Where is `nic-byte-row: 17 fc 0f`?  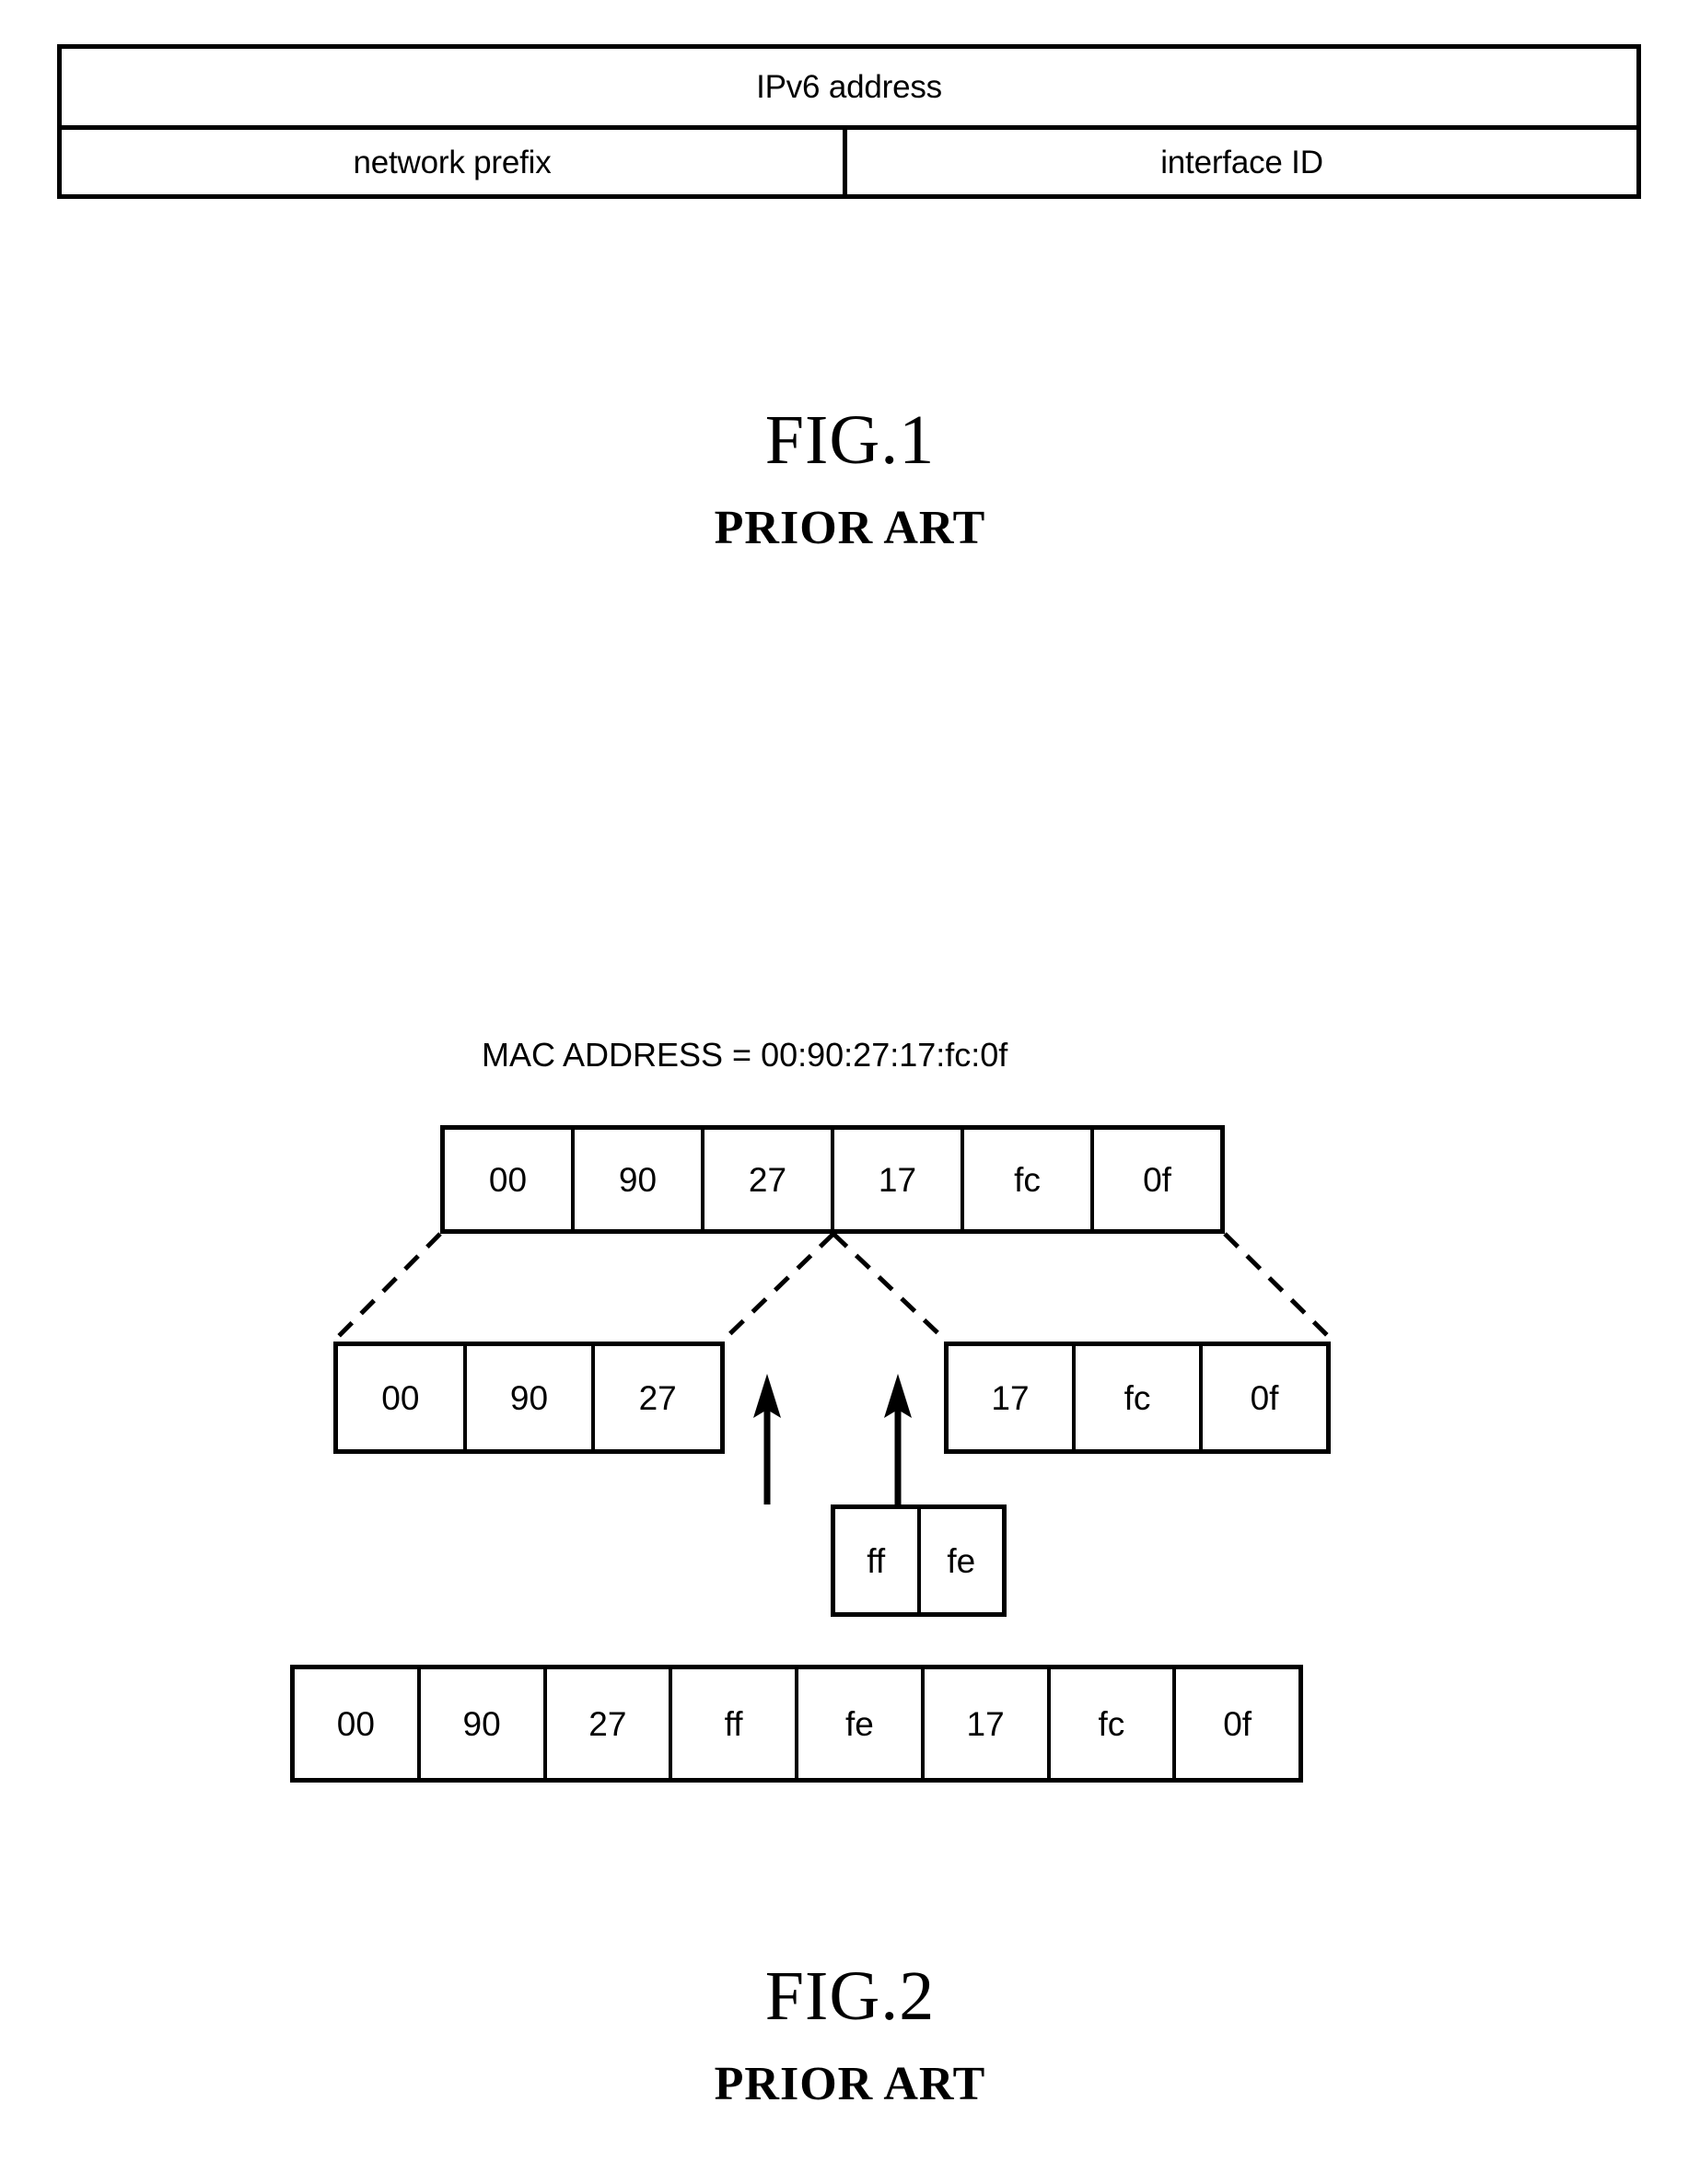
nic-byte-row: 17 fc 0f is located at coordinates (1137, 1398).